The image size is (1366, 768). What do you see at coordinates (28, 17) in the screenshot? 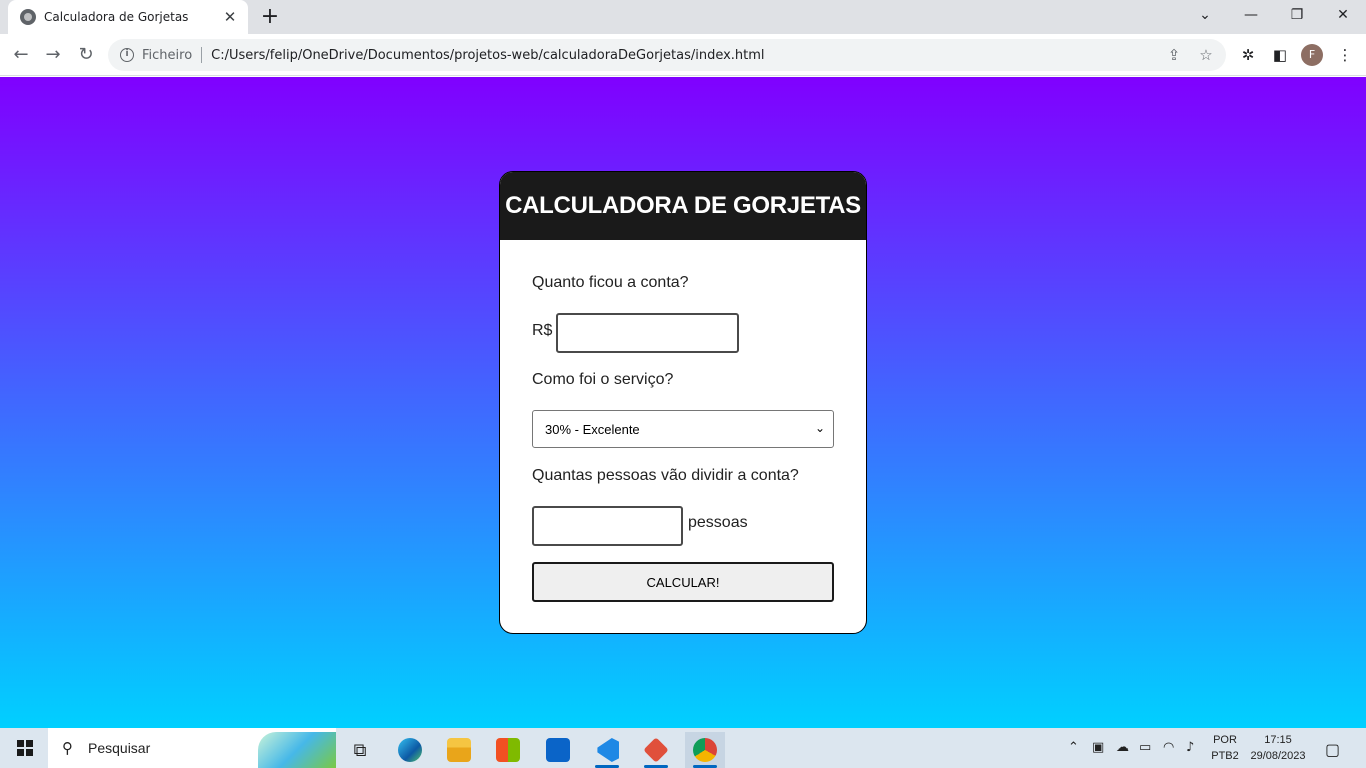
I see `globe-icon` at bounding box center [28, 17].